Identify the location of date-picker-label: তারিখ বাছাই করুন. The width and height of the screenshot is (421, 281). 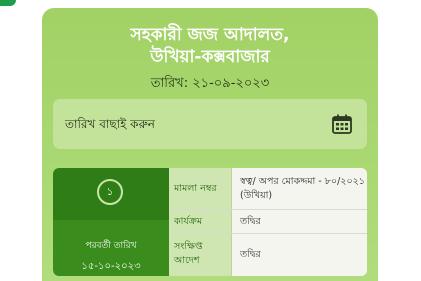
(110, 124).